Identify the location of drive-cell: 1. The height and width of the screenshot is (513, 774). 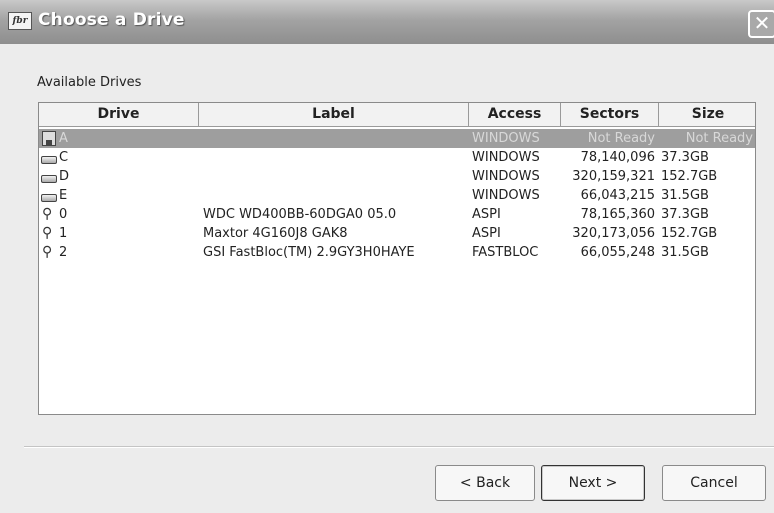
(63, 233).